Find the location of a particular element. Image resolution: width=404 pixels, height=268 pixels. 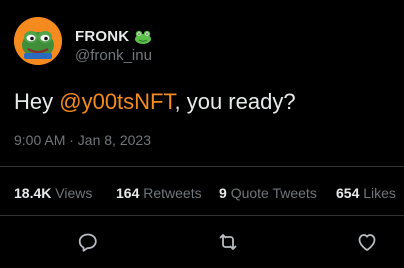

reply-icon is located at coordinates (87, 242).